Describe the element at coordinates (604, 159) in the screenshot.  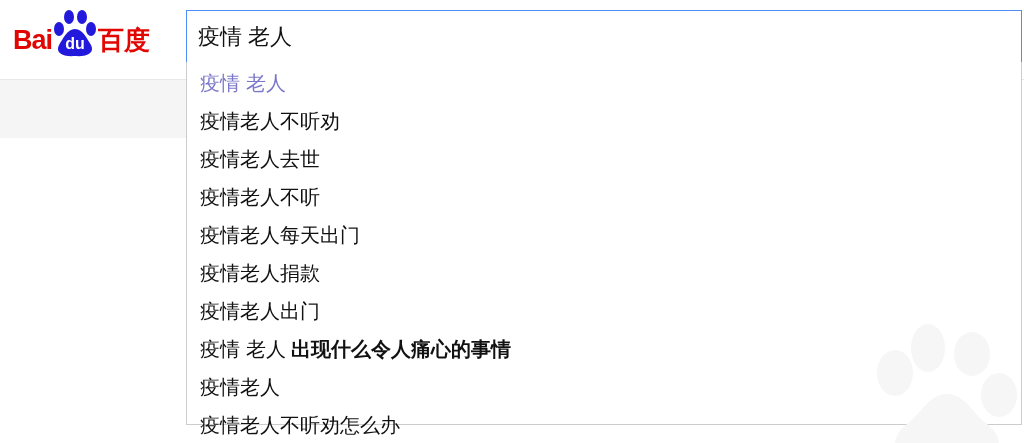
I see `suggestion-item: 疫情老人去世` at that location.